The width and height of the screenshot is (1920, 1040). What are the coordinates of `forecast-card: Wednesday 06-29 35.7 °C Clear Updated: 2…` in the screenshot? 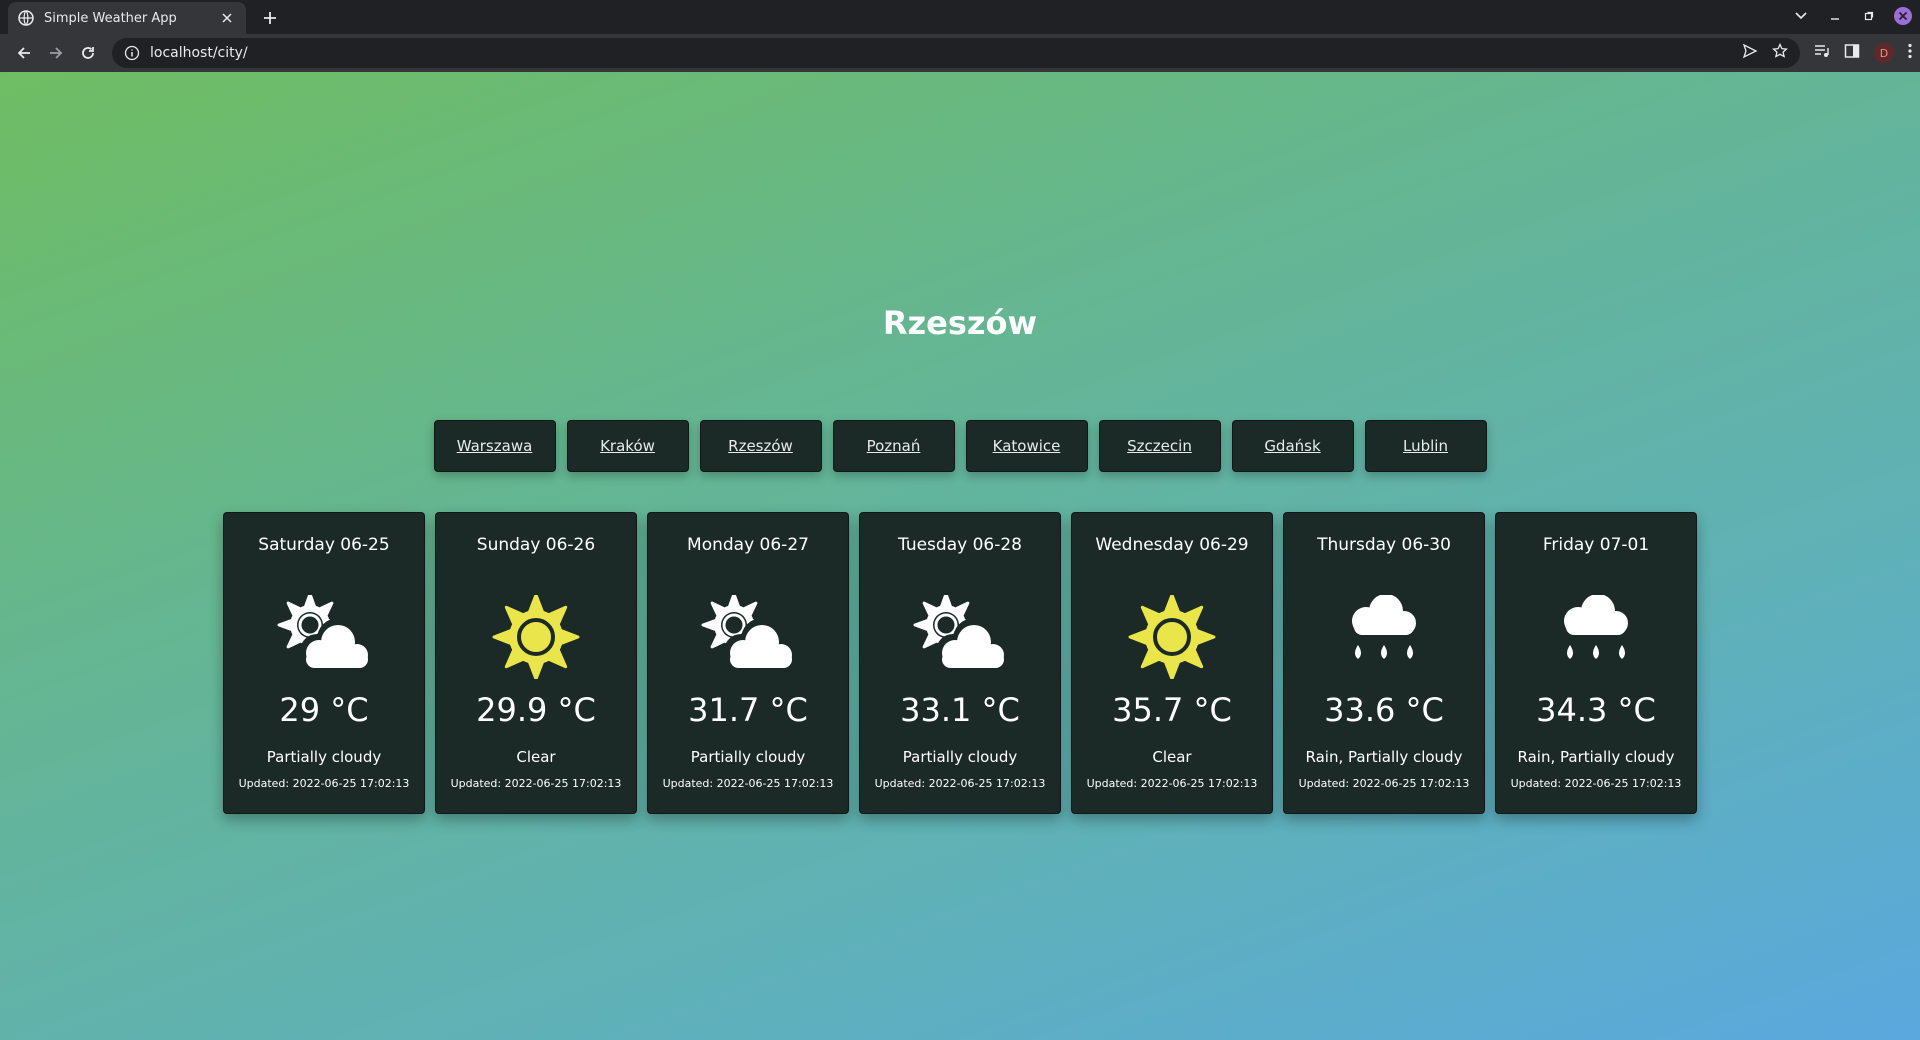 It's located at (1172, 663).